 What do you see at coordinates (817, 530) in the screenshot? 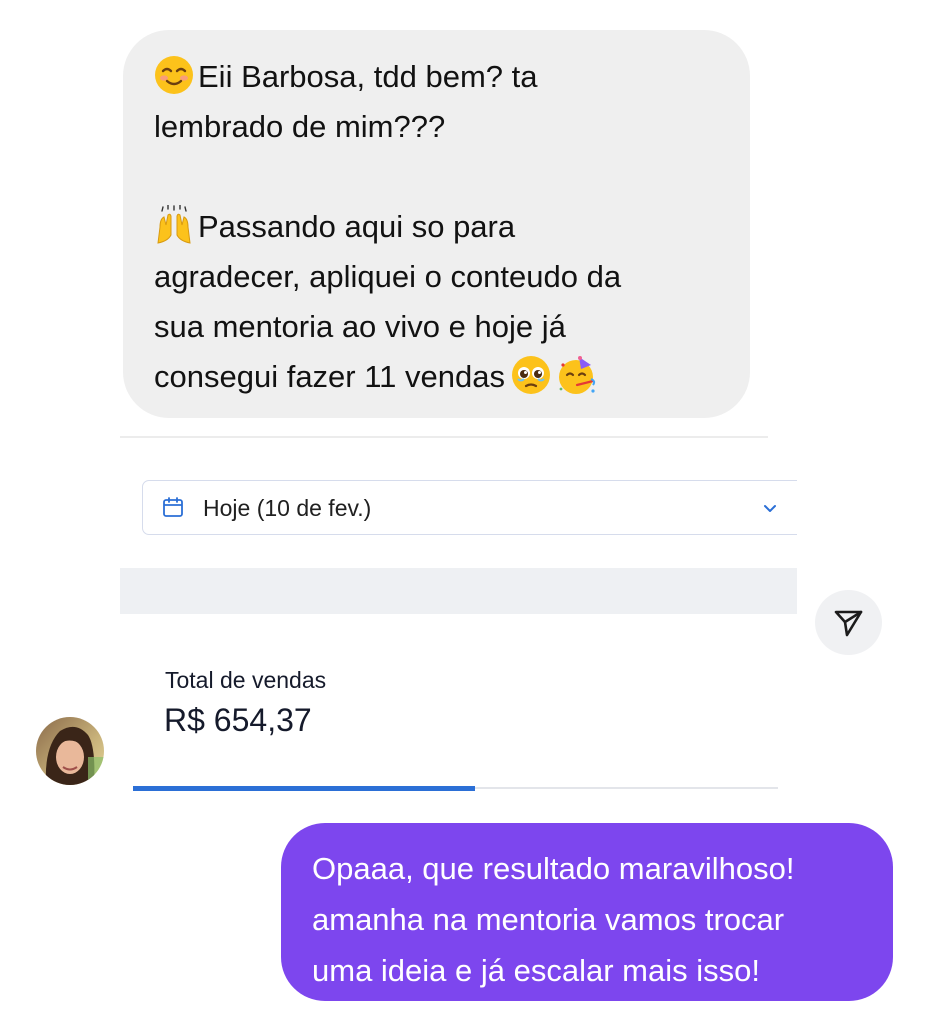
I see `attachment-crop-edge` at bounding box center [817, 530].